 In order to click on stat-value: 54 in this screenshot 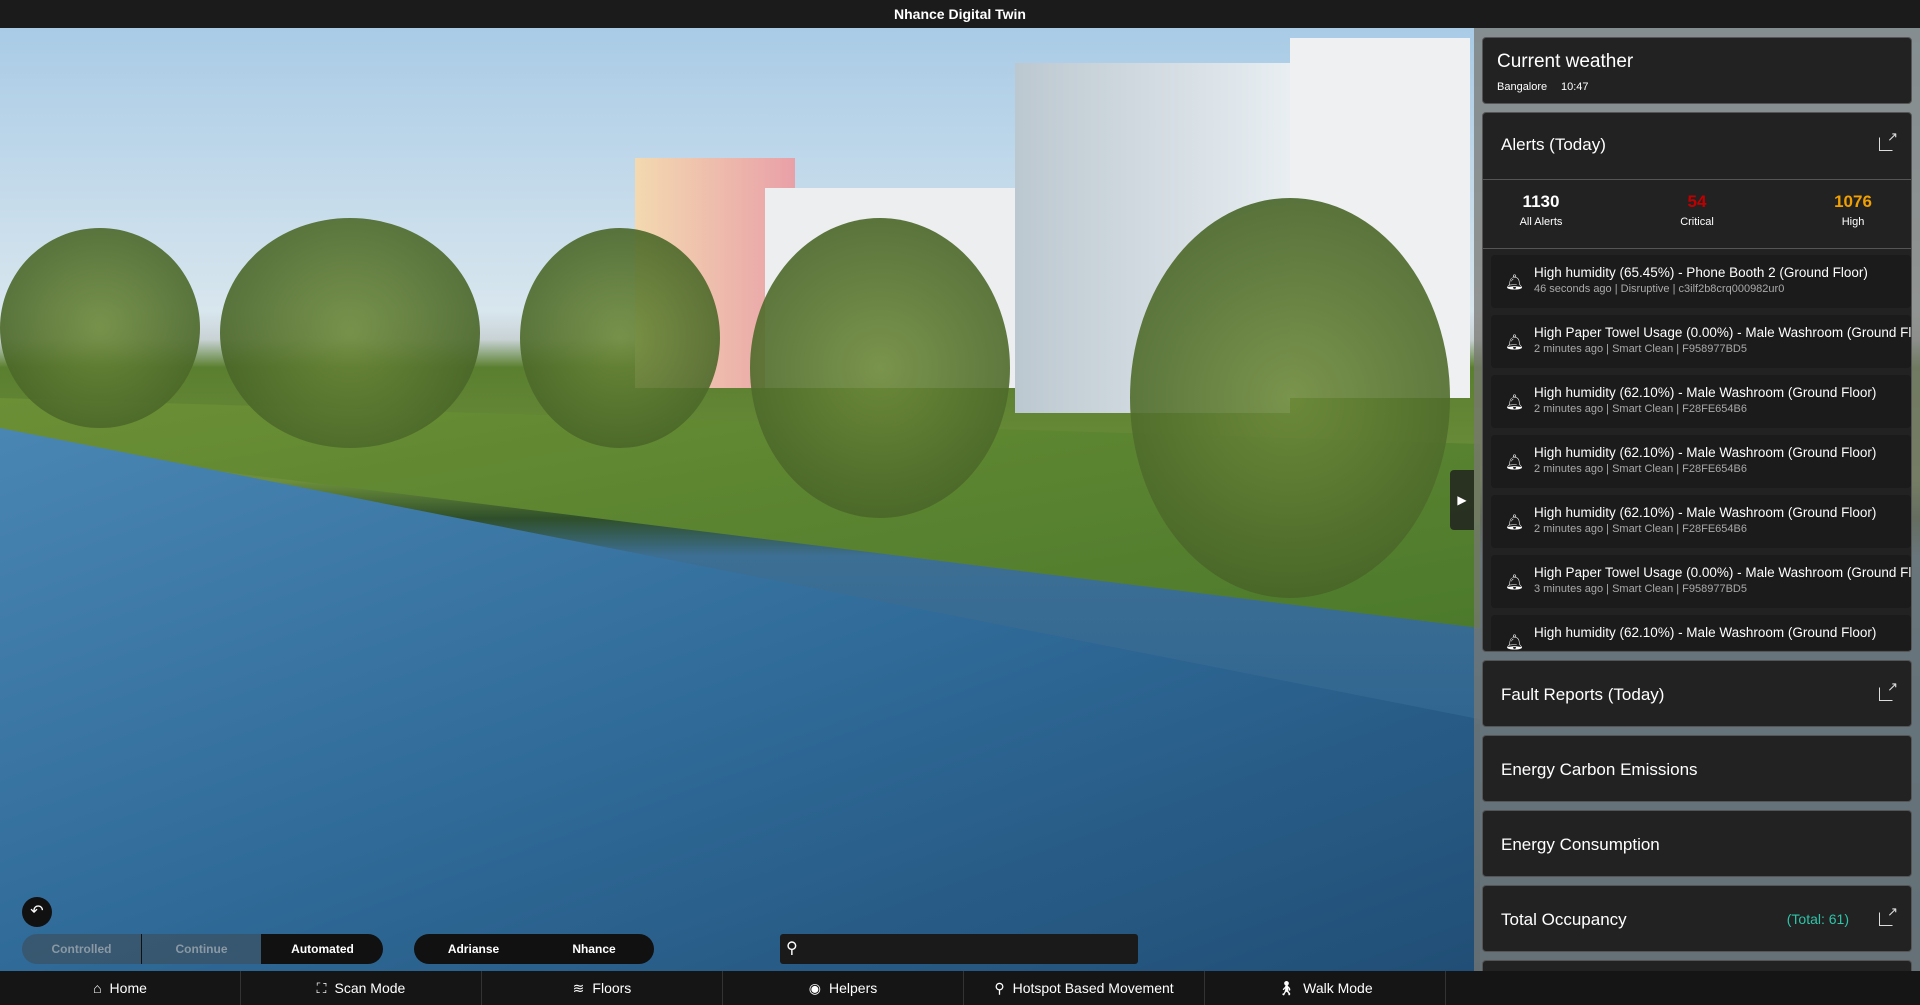, I will do `click(1697, 201)`.